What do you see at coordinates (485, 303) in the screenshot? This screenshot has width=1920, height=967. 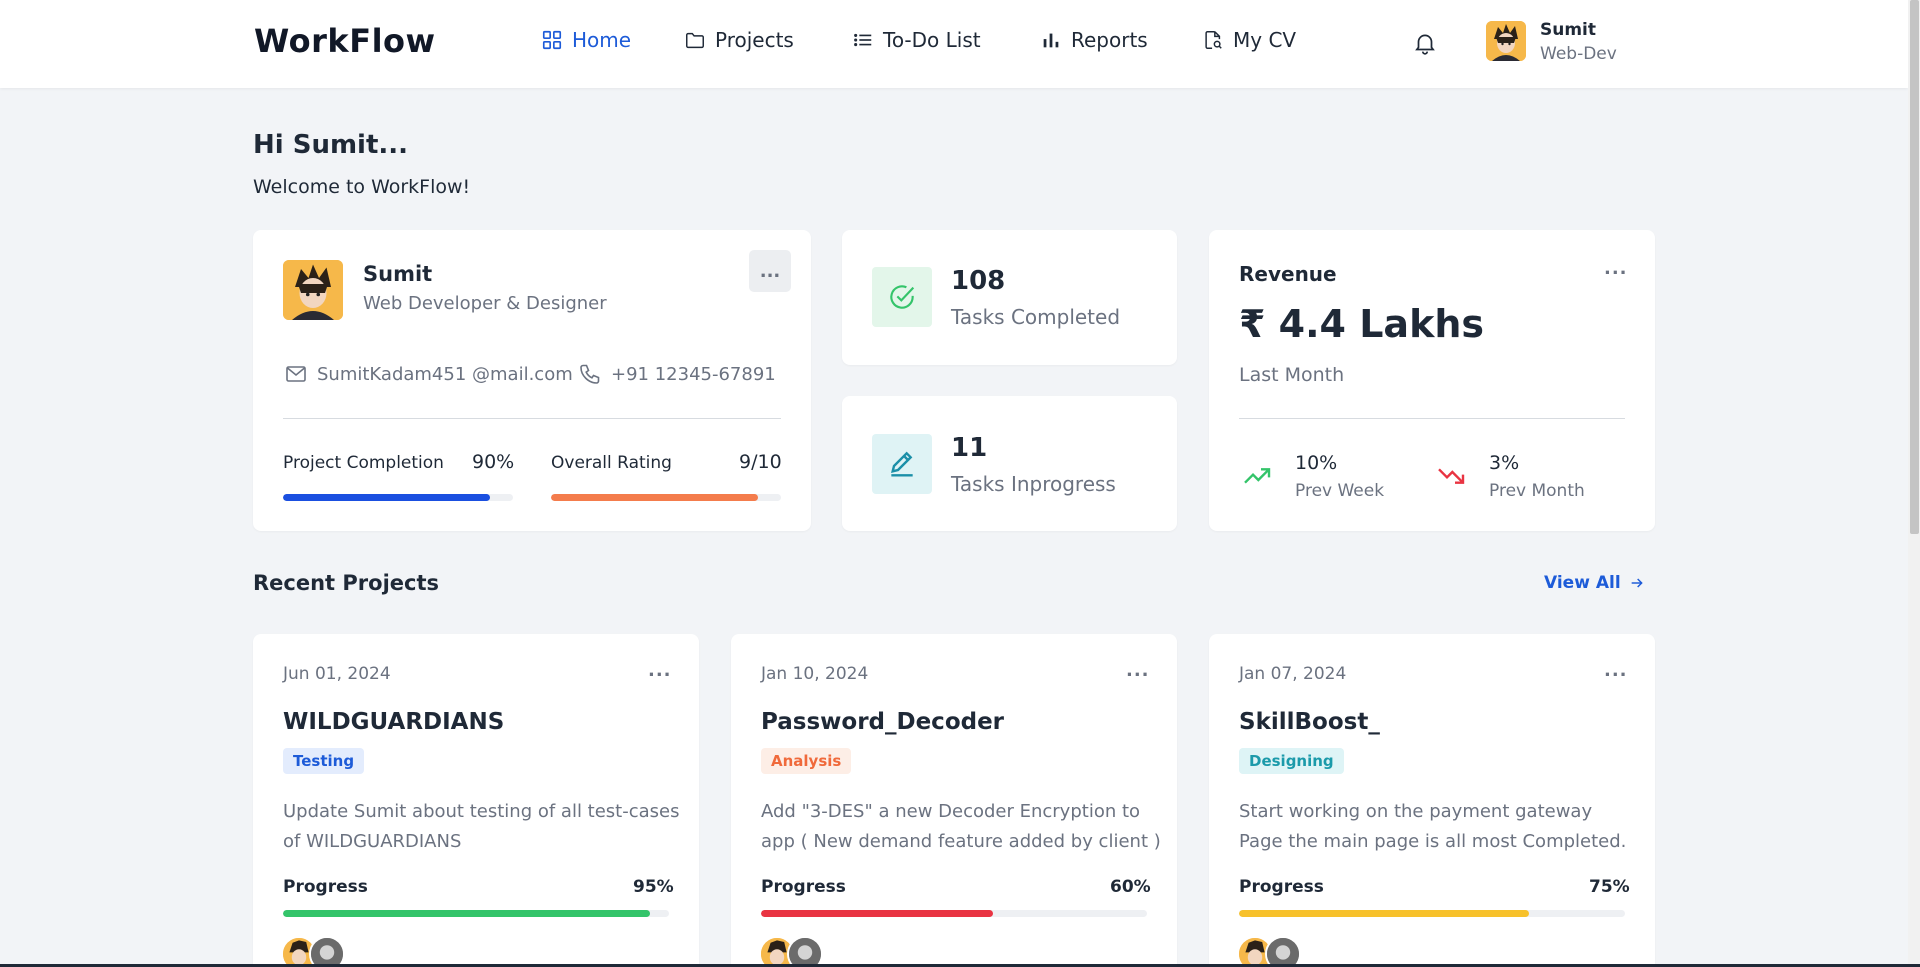 I see `profile-title: Web Developer & Designer` at bounding box center [485, 303].